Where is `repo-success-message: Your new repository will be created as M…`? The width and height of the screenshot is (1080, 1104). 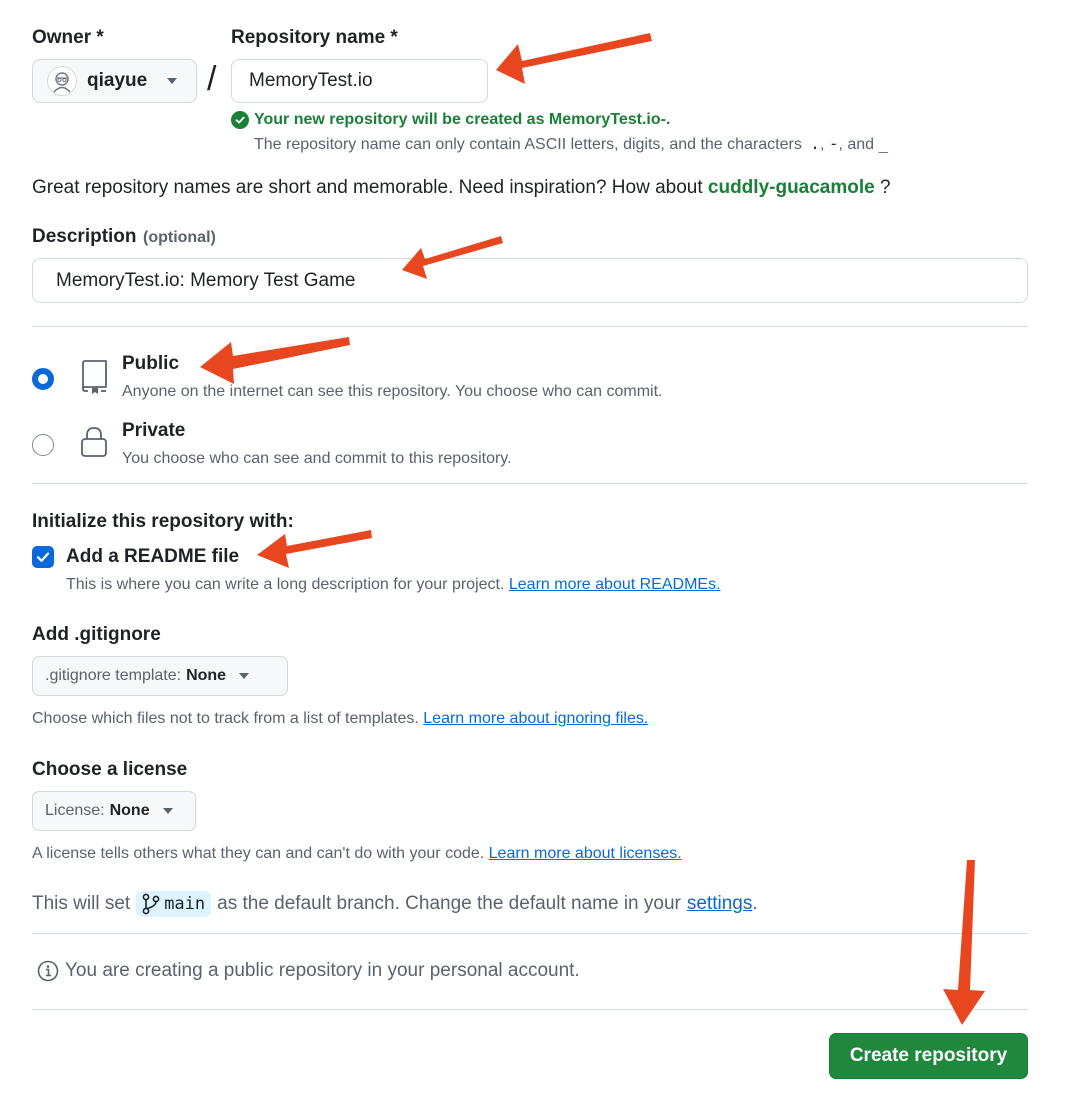 repo-success-message: Your new repository will be created as M… is located at coordinates (462, 119).